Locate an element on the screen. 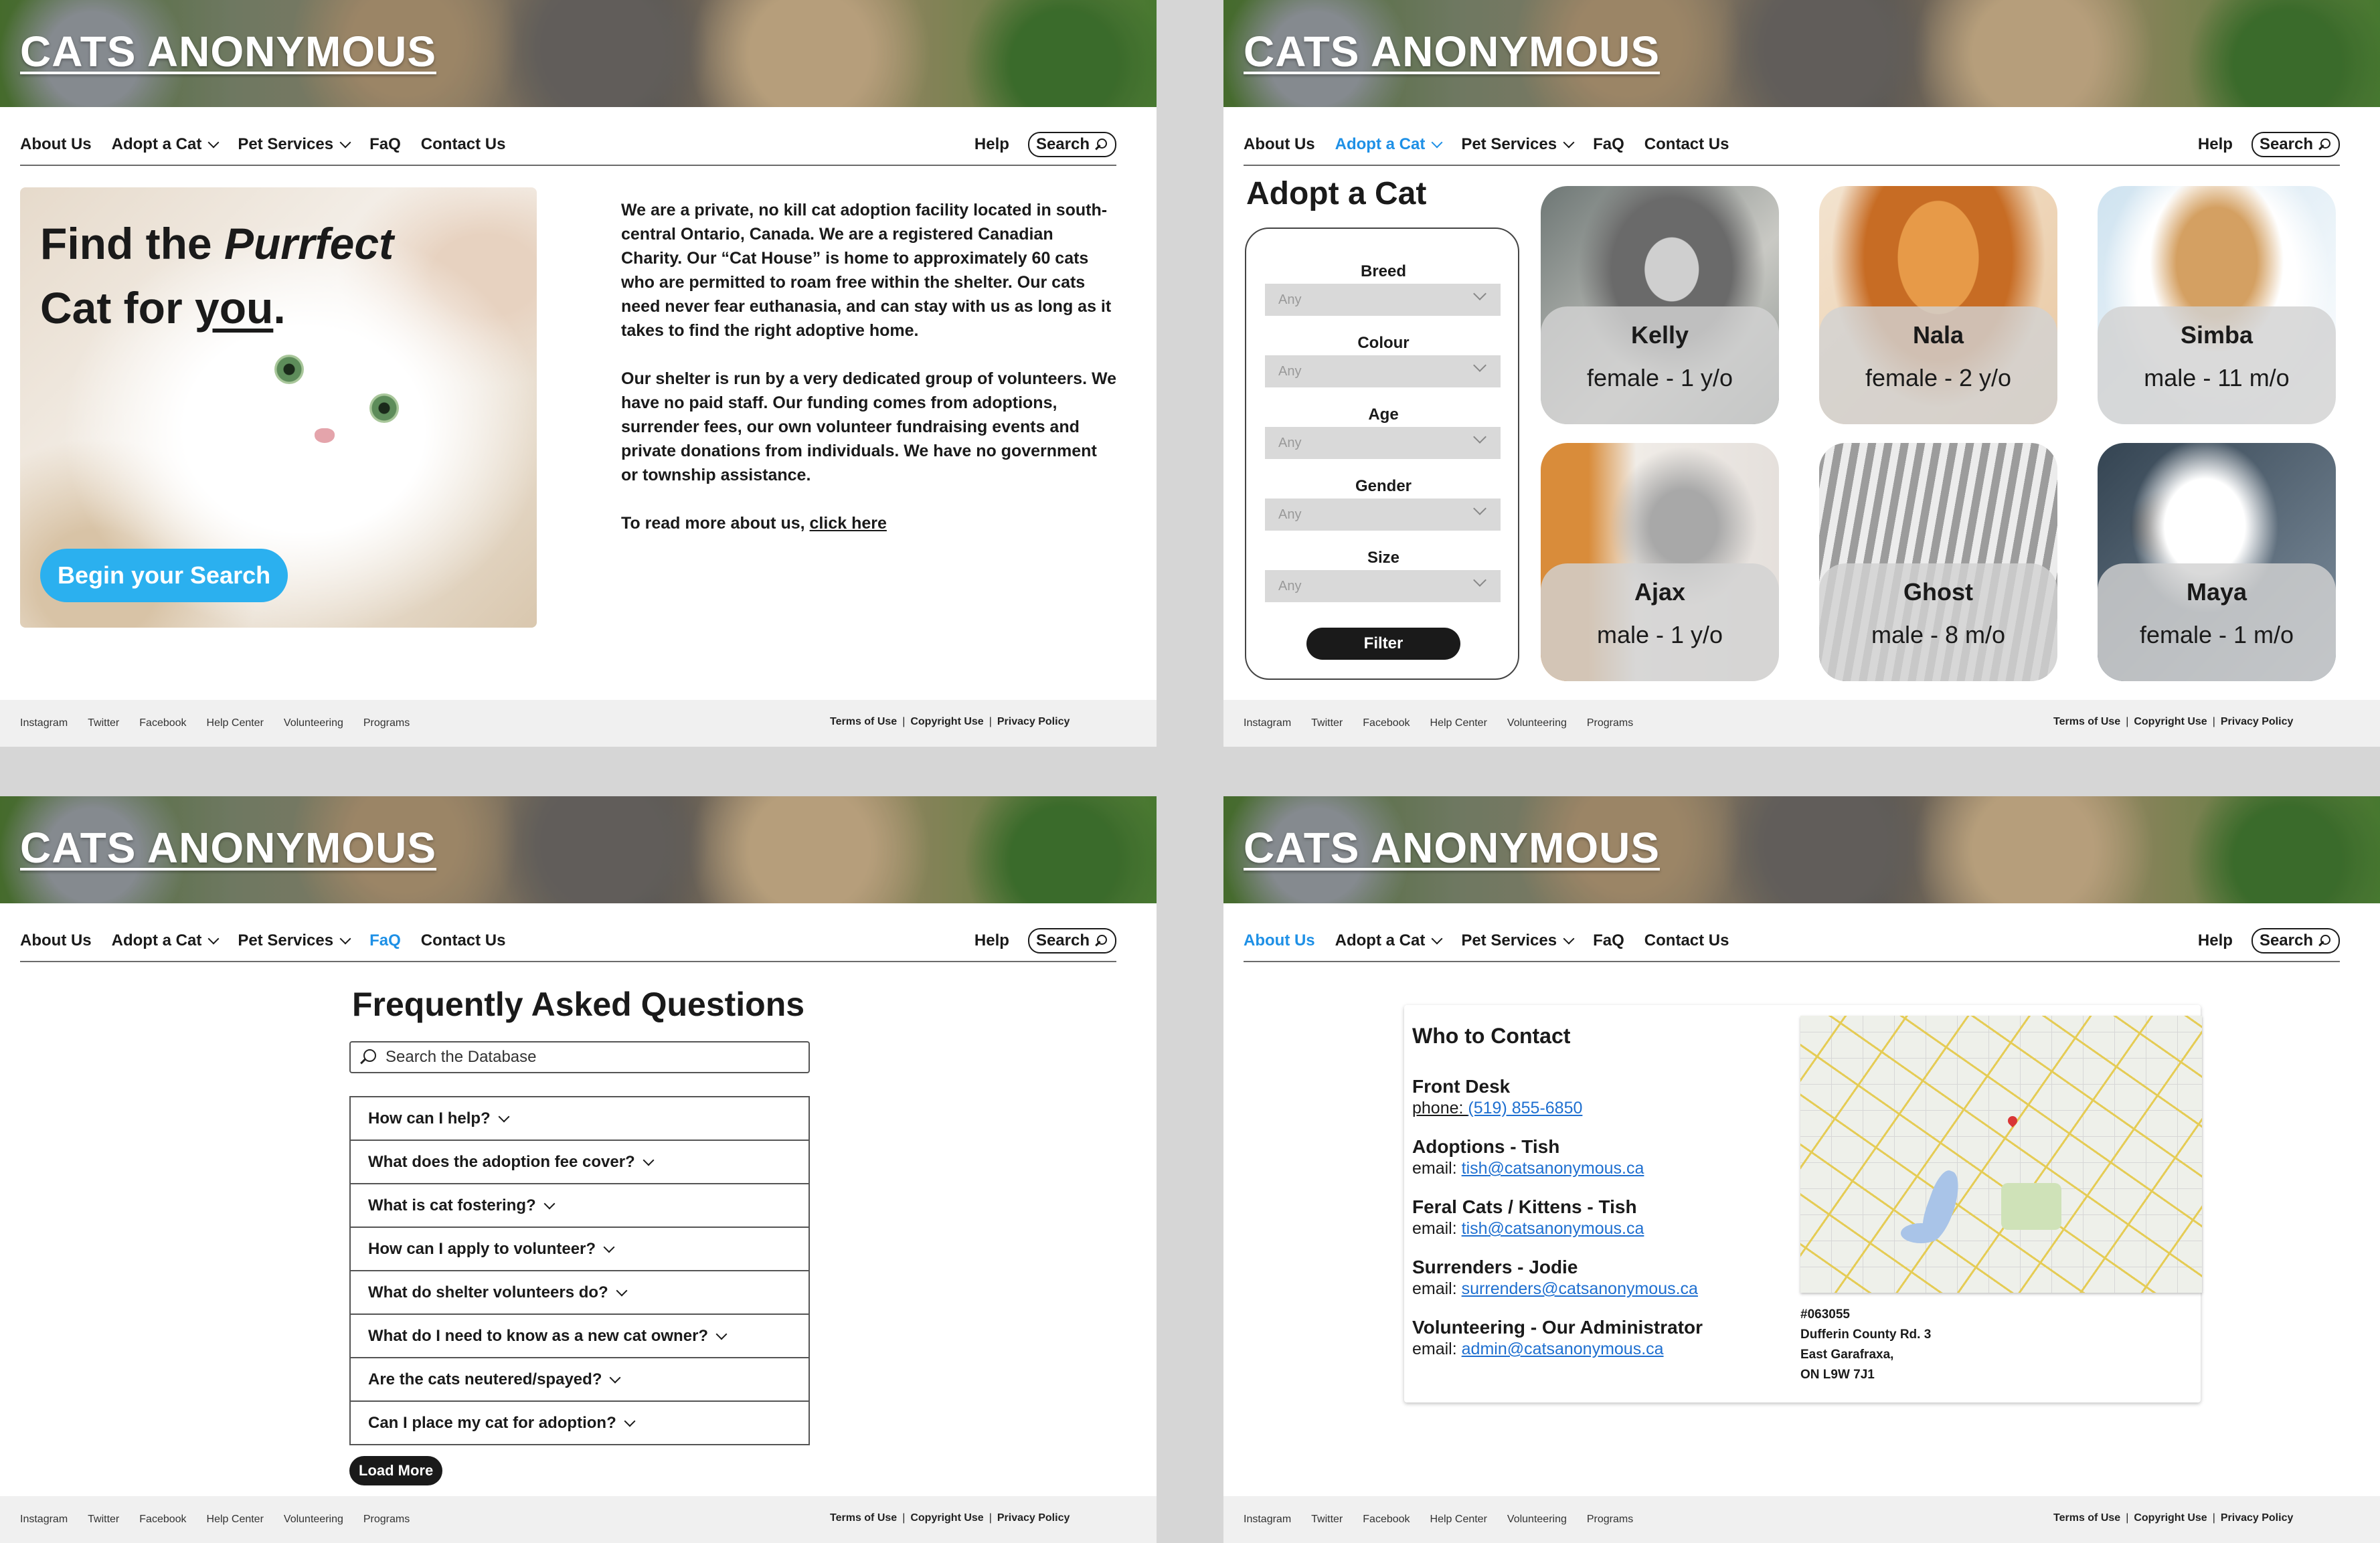 The width and height of the screenshot is (2380, 1543). email-link: admin@catsanonymous.ca is located at coordinates (1563, 1349).